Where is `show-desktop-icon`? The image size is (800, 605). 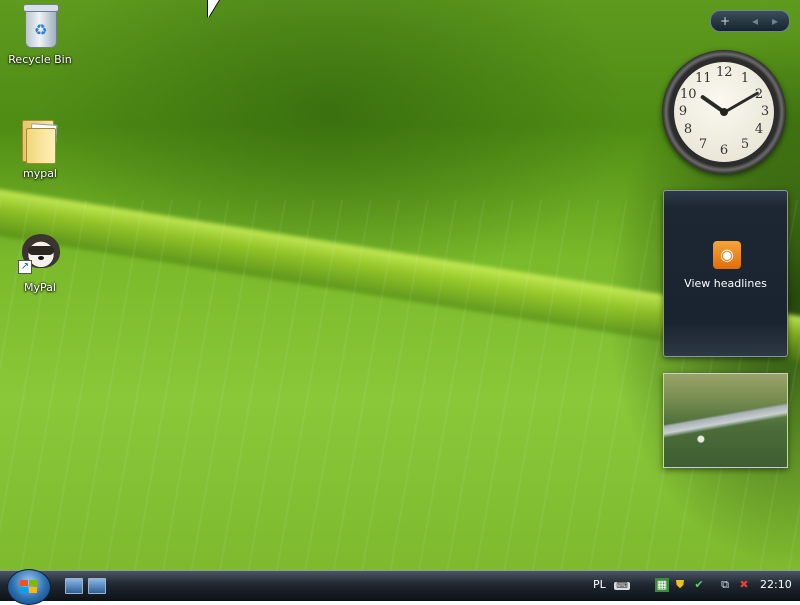 show-desktop-icon is located at coordinates (74, 586).